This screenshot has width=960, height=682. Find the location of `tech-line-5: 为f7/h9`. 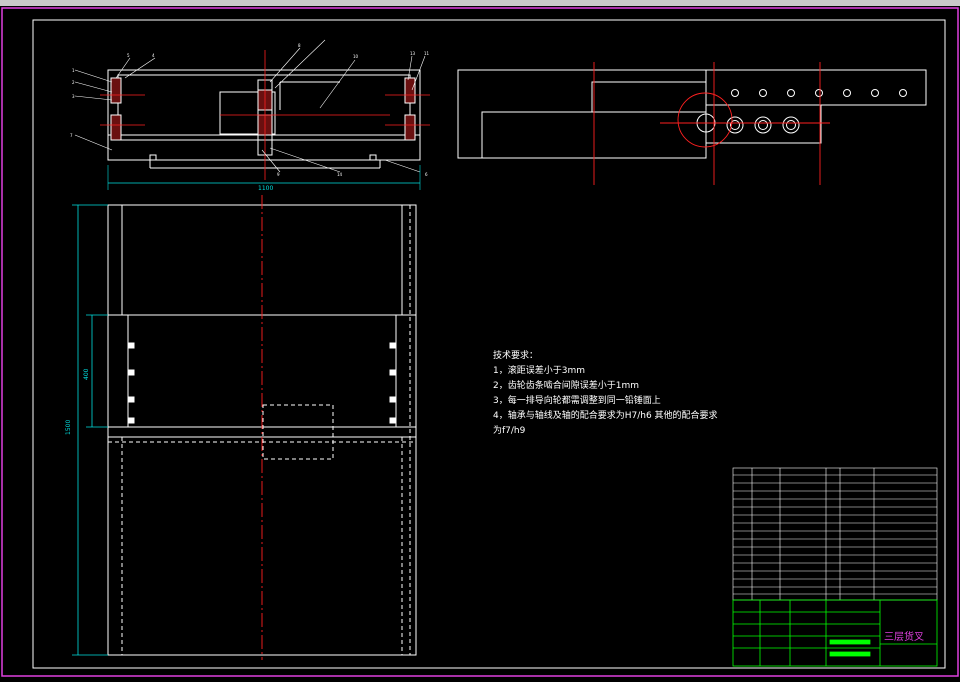

tech-line-5: 为f7/h9 is located at coordinates (509, 431).